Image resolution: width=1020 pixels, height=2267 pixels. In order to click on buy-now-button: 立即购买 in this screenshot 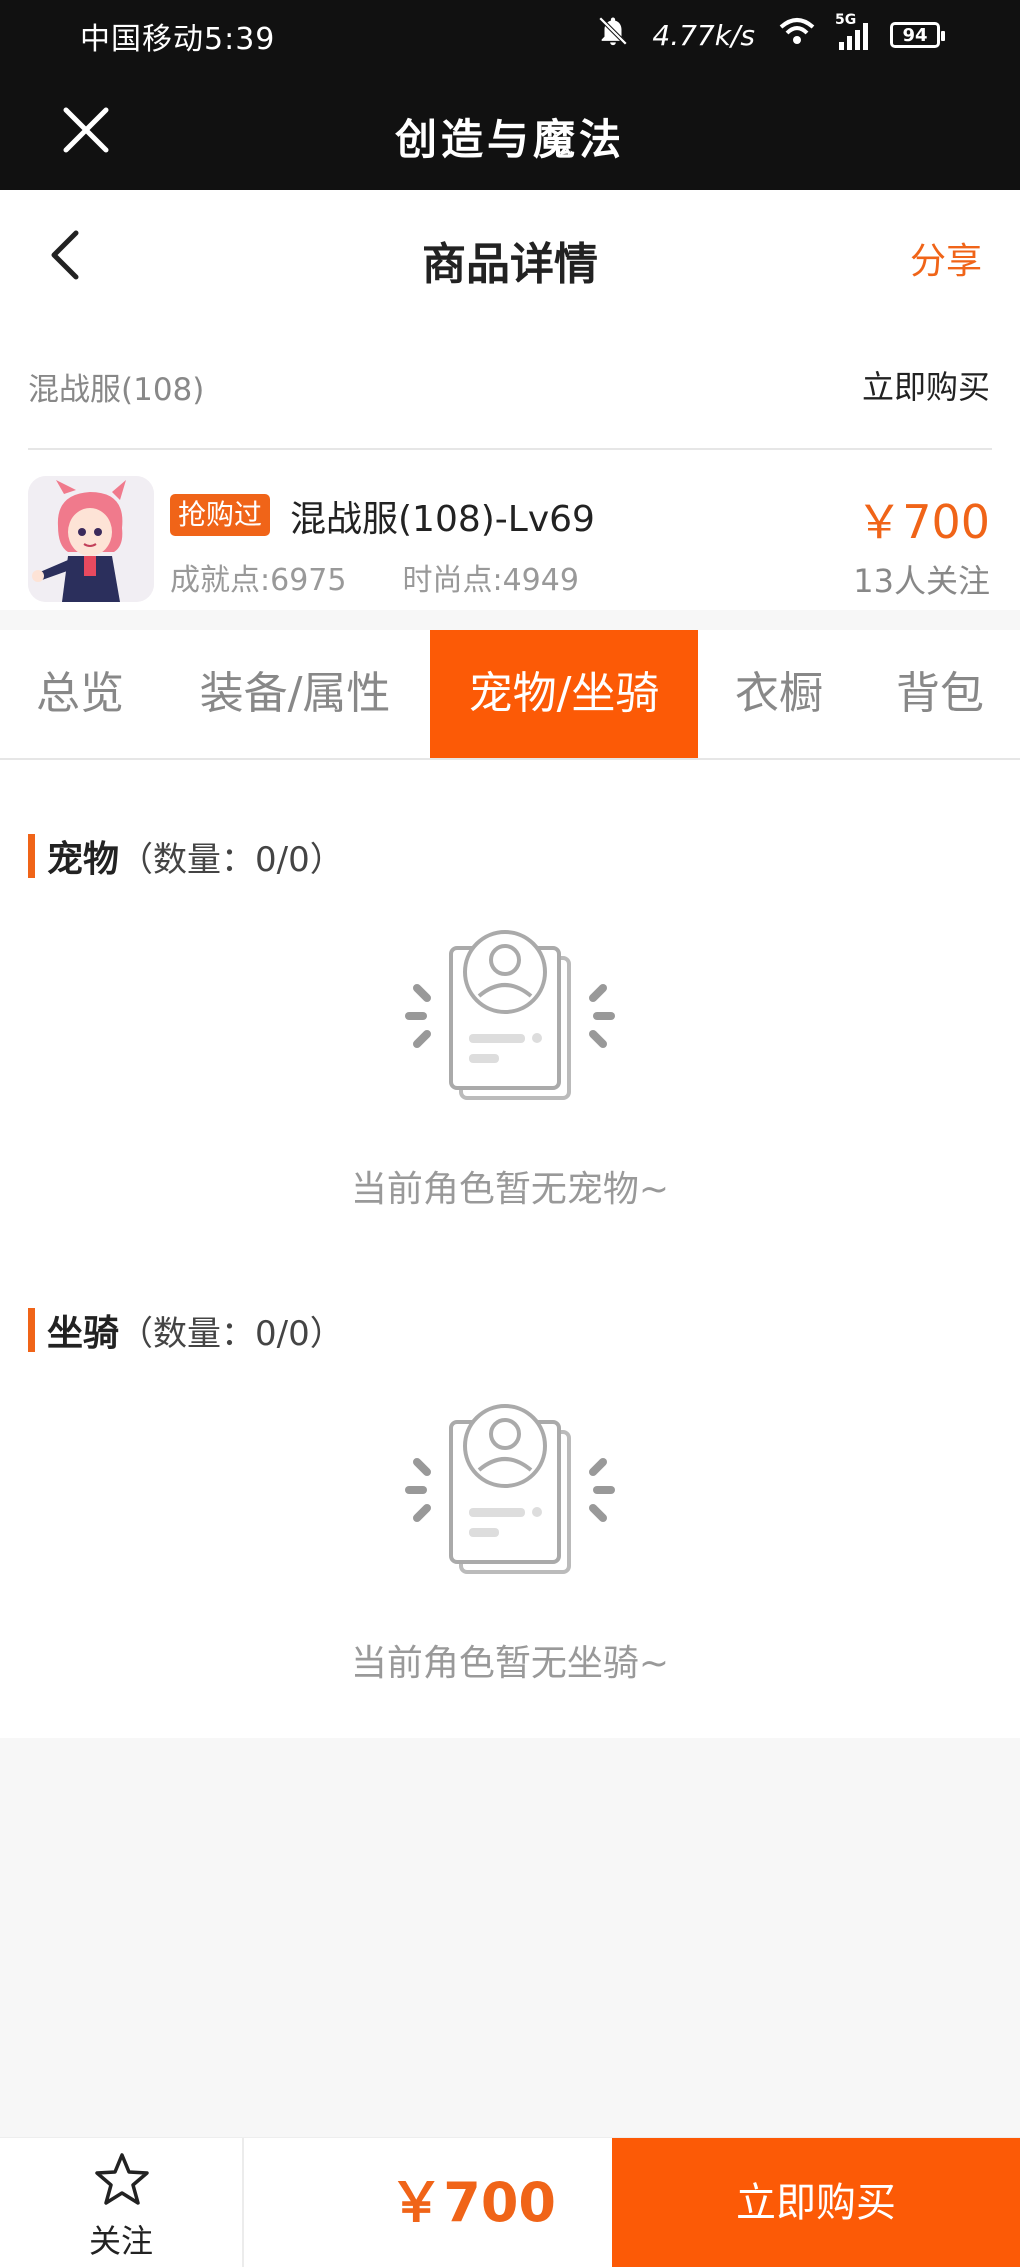, I will do `click(816, 2202)`.